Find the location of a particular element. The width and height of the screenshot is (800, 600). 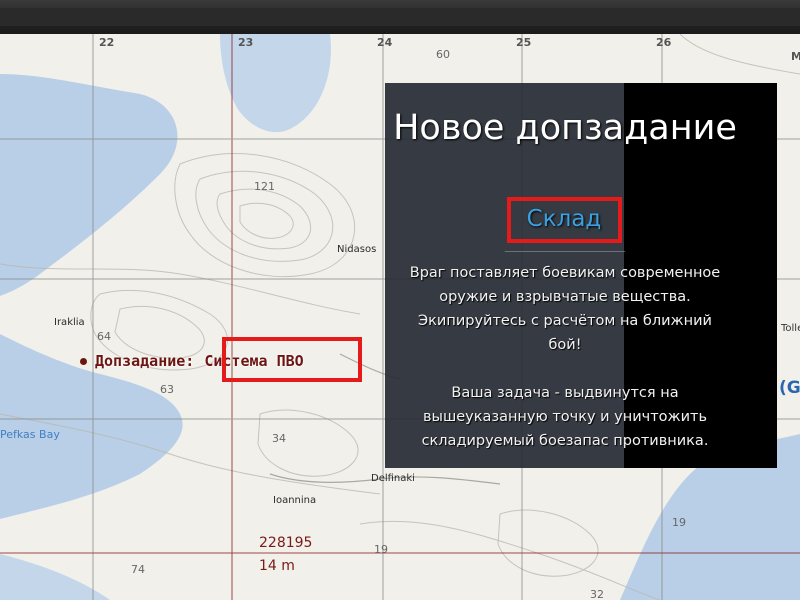

elevation-label: 74 is located at coordinates (138, 569).